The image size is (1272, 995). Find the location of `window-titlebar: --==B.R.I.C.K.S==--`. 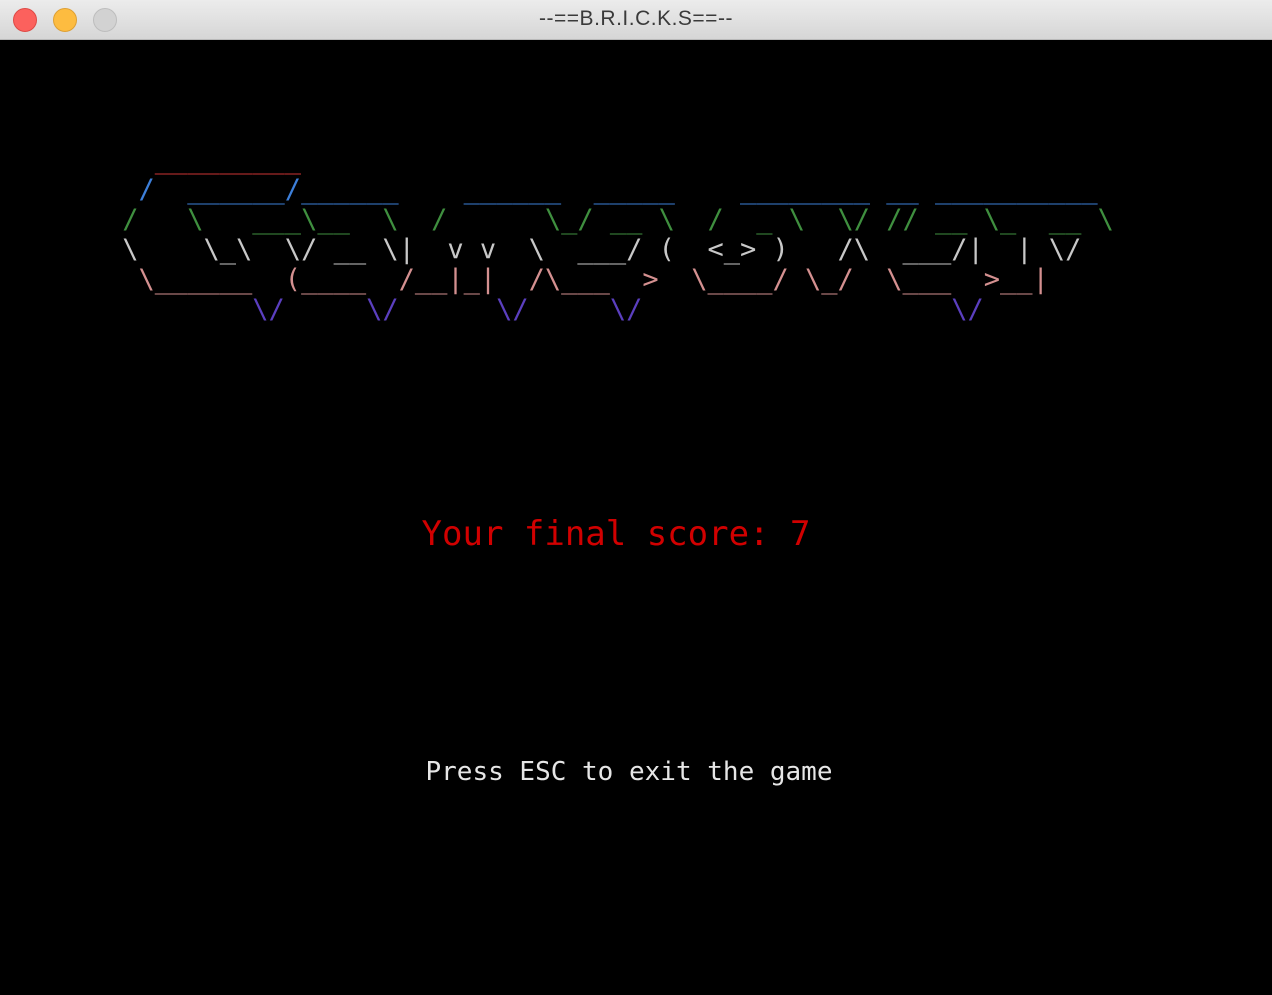

window-titlebar: --==B.R.I.C.K.S==-- is located at coordinates (636, 20).